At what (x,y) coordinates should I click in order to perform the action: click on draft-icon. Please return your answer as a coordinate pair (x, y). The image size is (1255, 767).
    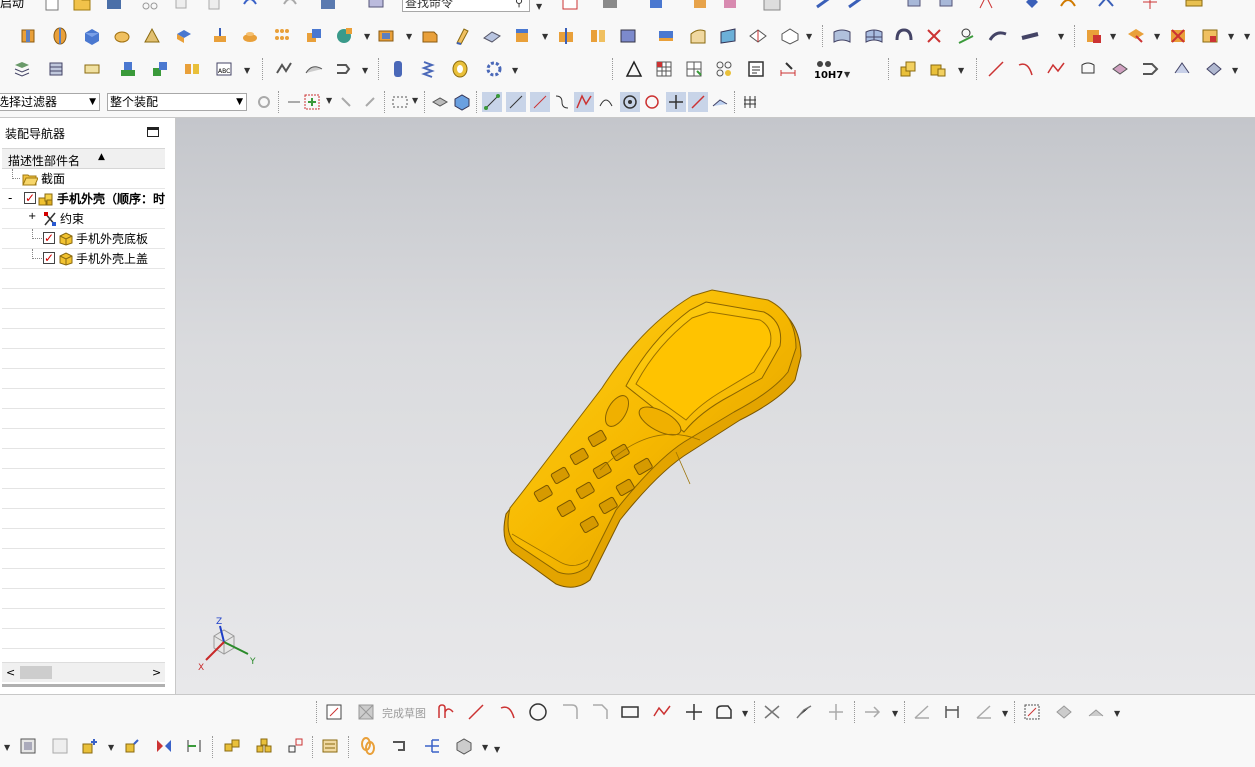
    Looking at the image, I should click on (462, 36).